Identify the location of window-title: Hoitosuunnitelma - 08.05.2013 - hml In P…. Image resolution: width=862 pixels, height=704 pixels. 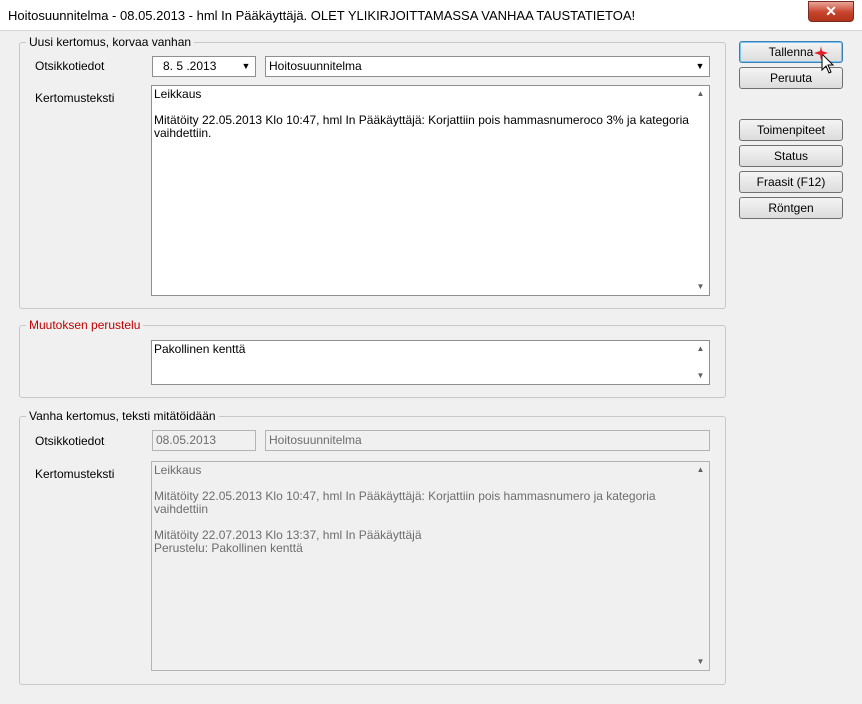
(322, 15).